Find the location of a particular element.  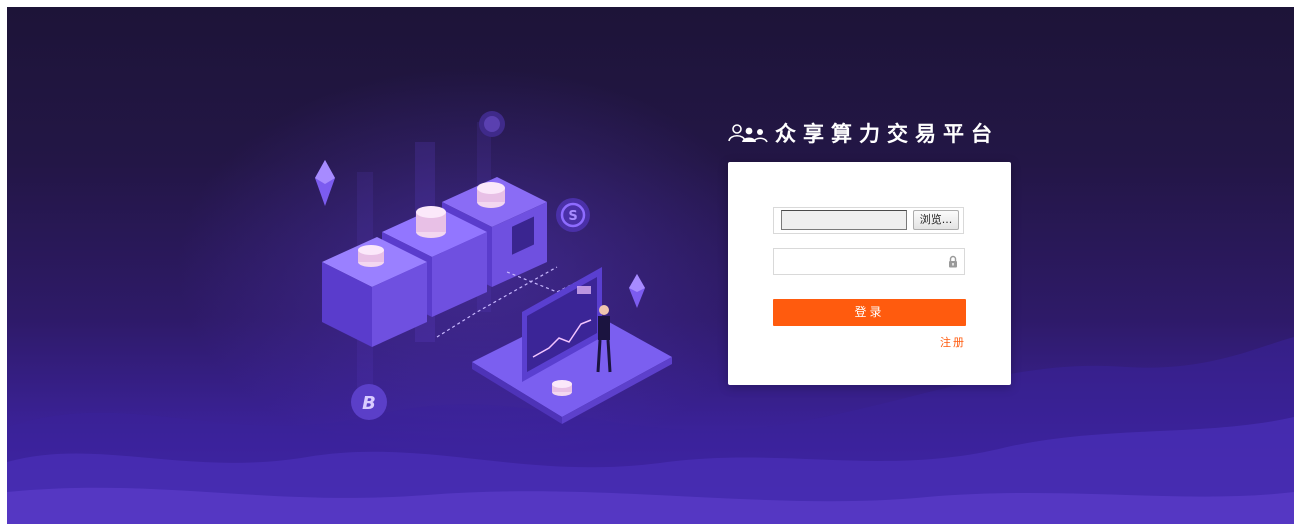

app-title: 众享算力交易平台 is located at coordinates (887, 134).